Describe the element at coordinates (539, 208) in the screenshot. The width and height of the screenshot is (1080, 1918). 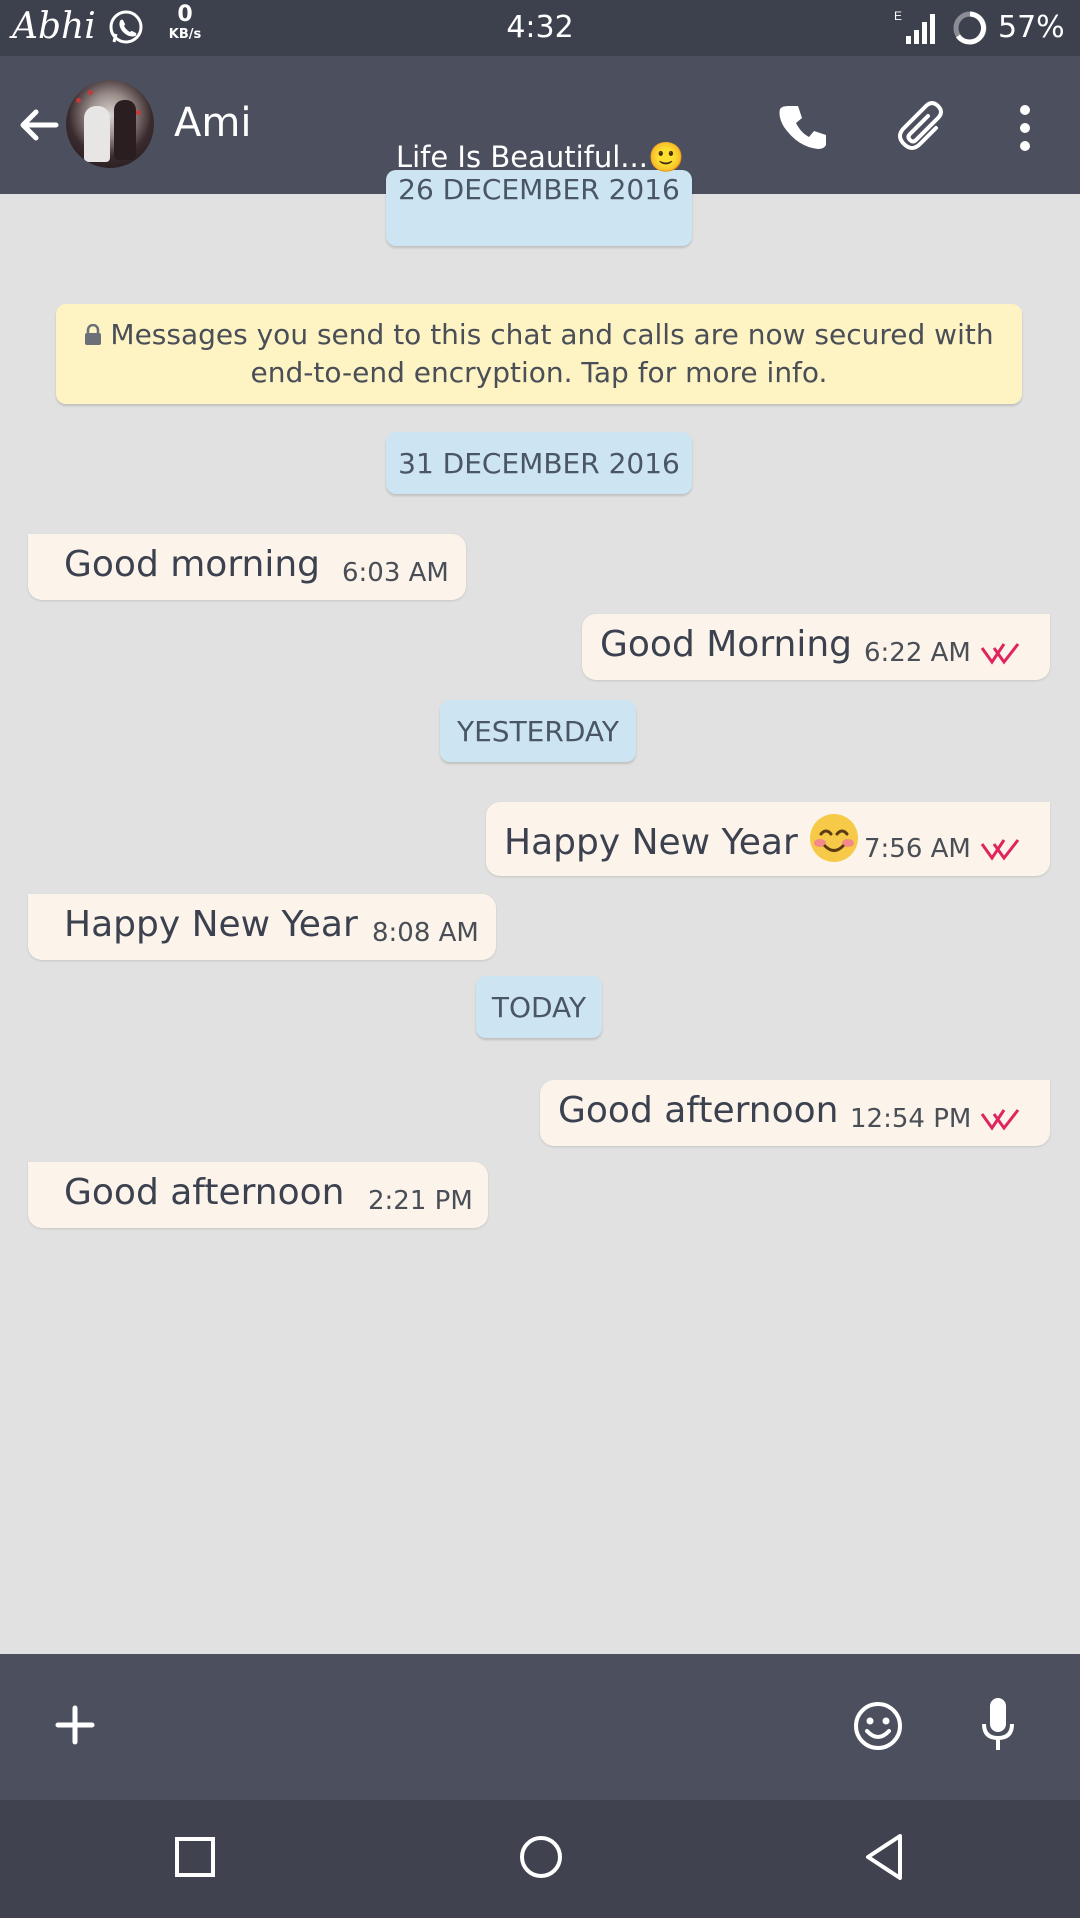
I see `date-separator-cut: 26 DECEMBER 2016` at that location.